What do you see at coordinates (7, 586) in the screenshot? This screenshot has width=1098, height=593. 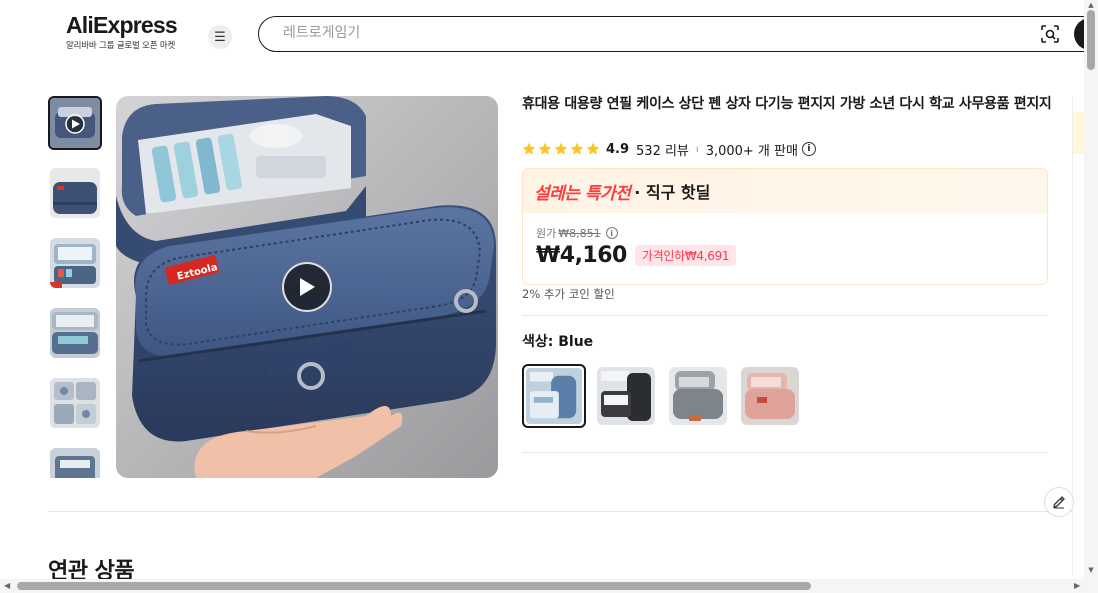 I see `scroll-left-arrow: ◀` at bounding box center [7, 586].